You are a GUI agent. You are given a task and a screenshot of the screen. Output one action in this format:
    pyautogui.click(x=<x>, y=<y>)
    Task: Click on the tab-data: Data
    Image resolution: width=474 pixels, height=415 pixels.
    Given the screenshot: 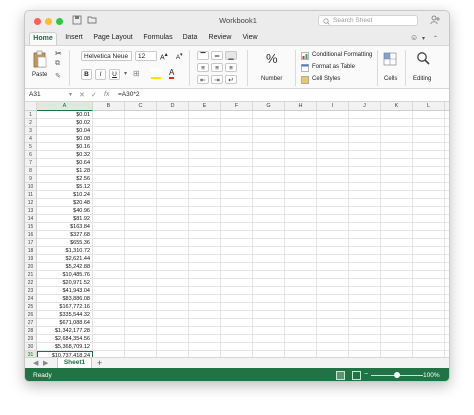 What is the action you would take?
    pyautogui.click(x=190, y=38)
    